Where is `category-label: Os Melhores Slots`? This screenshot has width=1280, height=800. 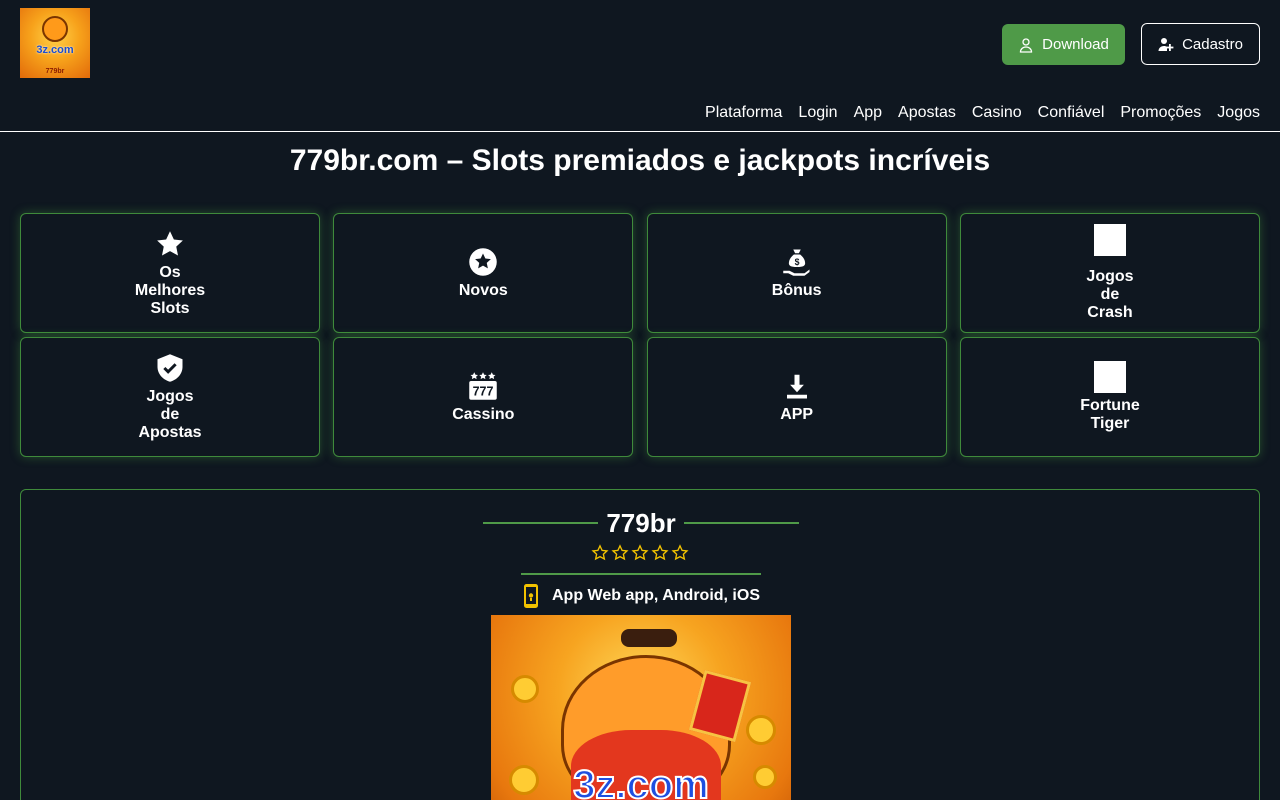 category-label: Os Melhores Slots is located at coordinates (170, 290).